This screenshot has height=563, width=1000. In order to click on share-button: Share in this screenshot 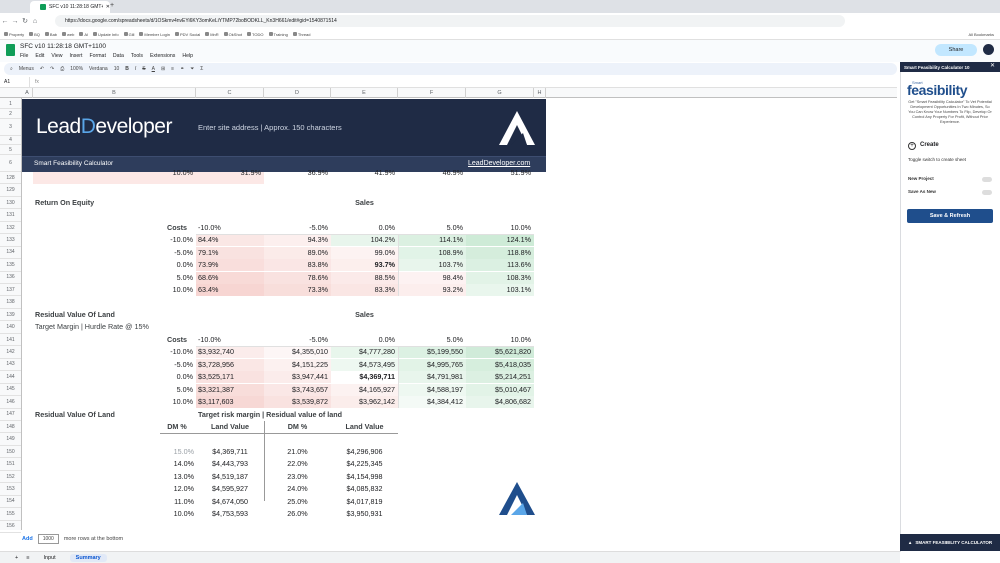, I will do `click(956, 50)`.